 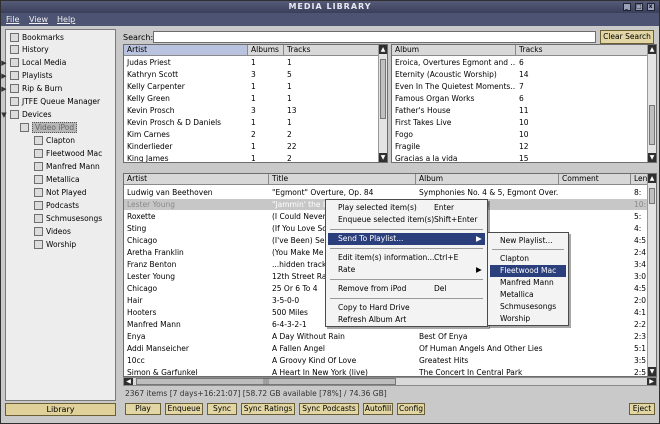 What do you see at coordinates (67, 167) in the screenshot?
I see `sidebar-playlist: Manfred Mann` at bounding box center [67, 167].